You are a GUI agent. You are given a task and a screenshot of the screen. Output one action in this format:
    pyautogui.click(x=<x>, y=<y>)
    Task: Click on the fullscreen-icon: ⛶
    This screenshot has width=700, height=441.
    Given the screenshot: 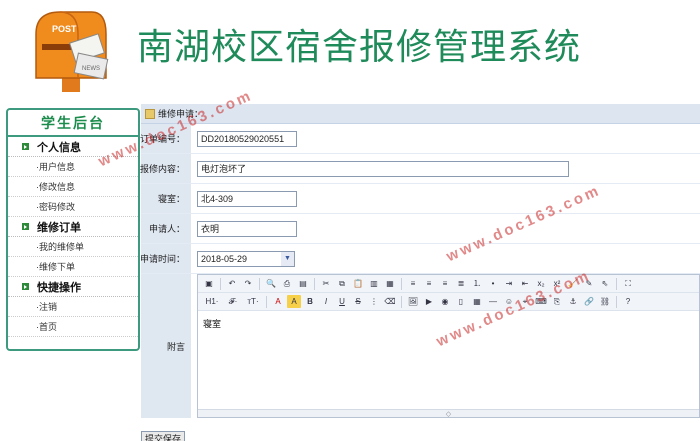 What is the action you would take?
    pyautogui.click(x=628, y=283)
    